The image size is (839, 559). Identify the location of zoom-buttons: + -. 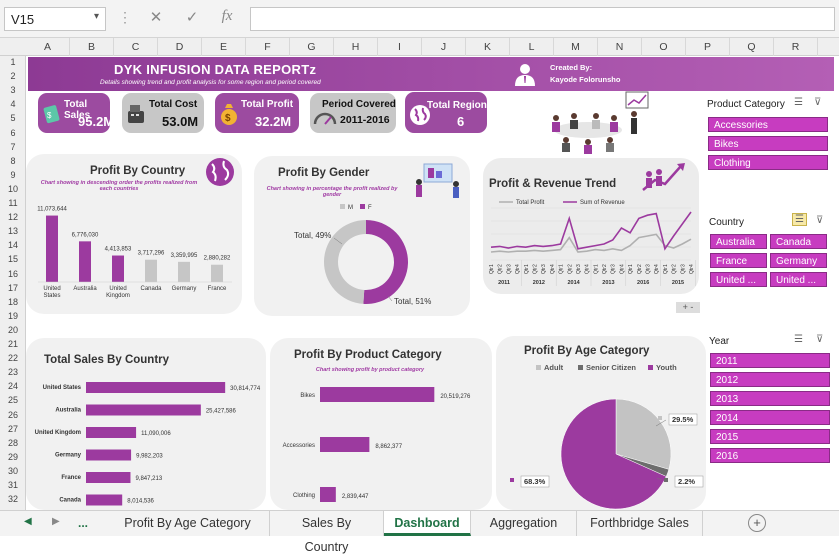
(688, 307).